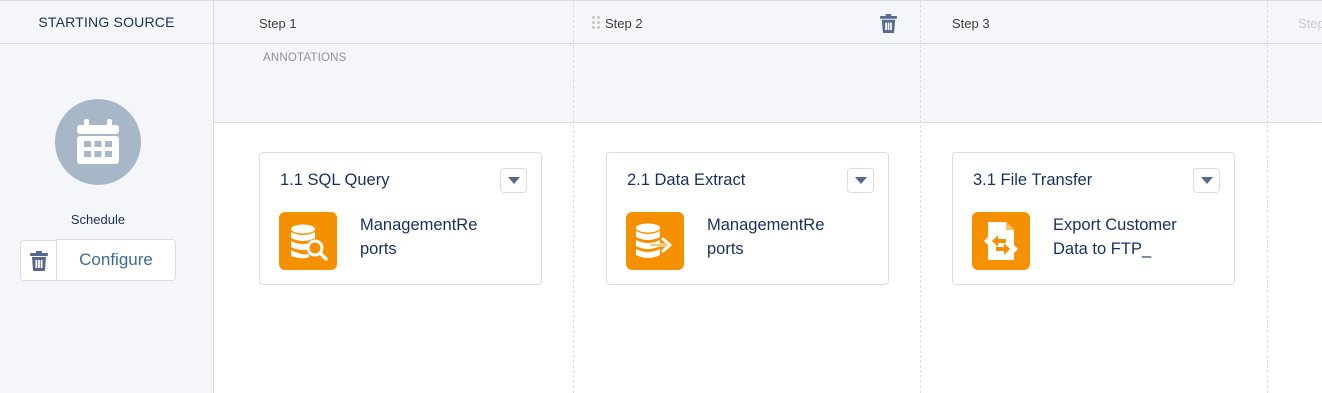 The image size is (1322, 393). What do you see at coordinates (1310, 23) in the screenshot?
I see `step-4-title: Step` at bounding box center [1310, 23].